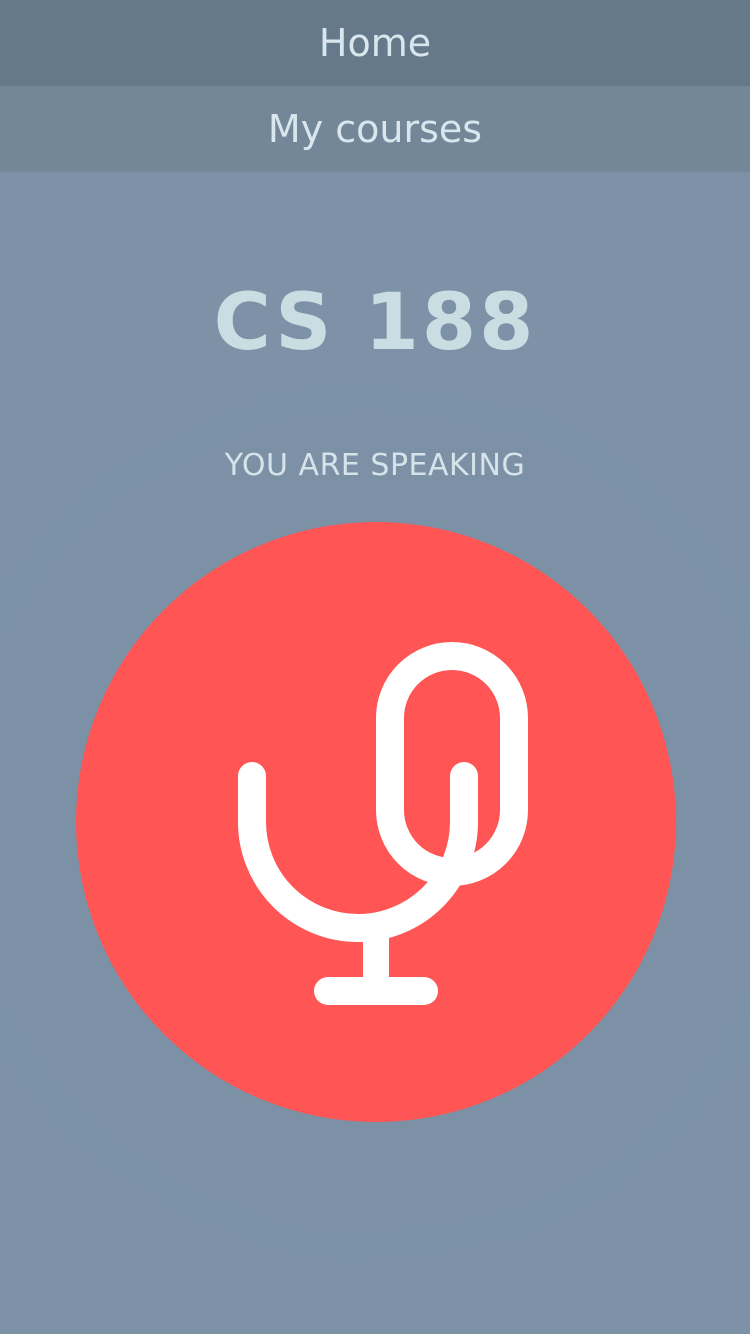 The height and width of the screenshot is (1334, 750). What do you see at coordinates (383, 823) in the screenshot?
I see `microphone-icon` at bounding box center [383, 823].